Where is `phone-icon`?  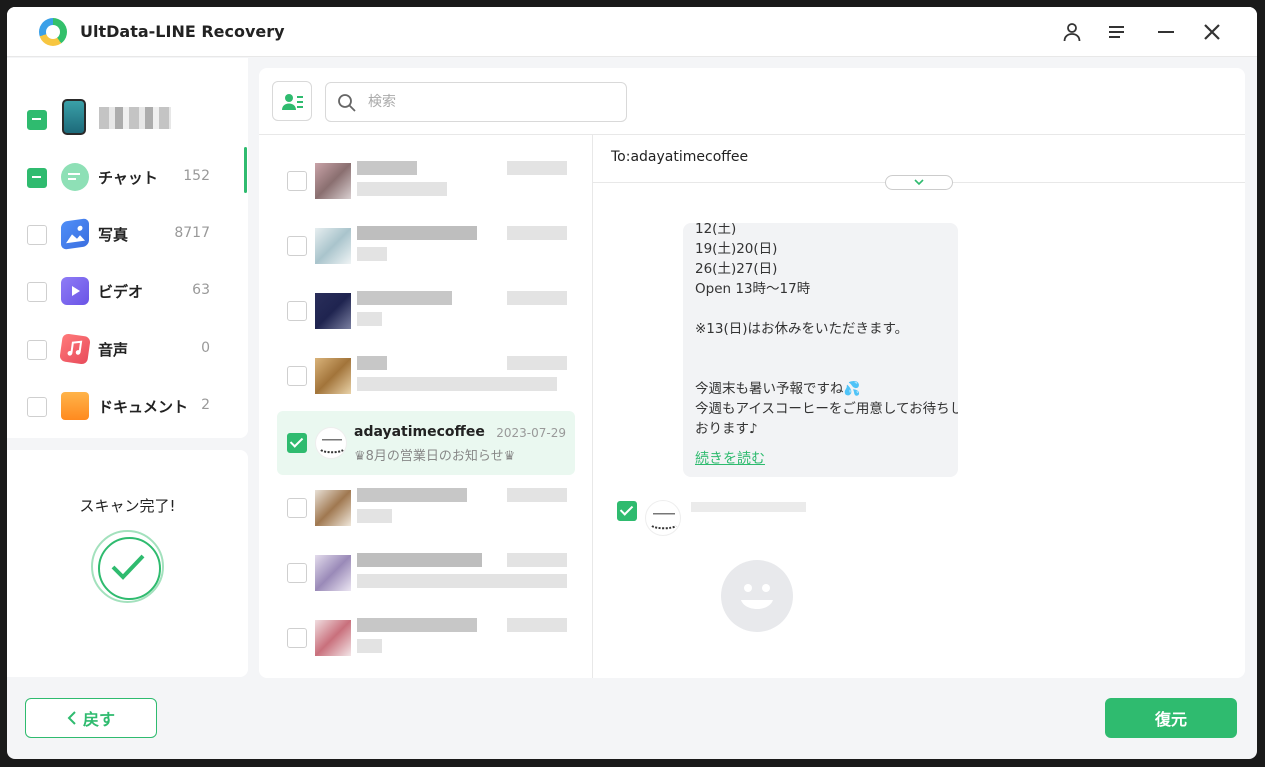 phone-icon is located at coordinates (74, 117).